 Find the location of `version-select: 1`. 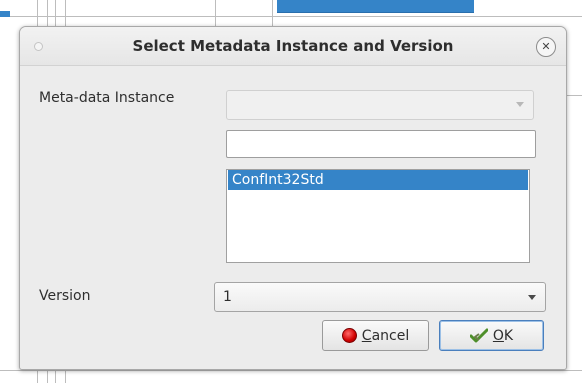

version-select: 1 is located at coordinates (380, 297).